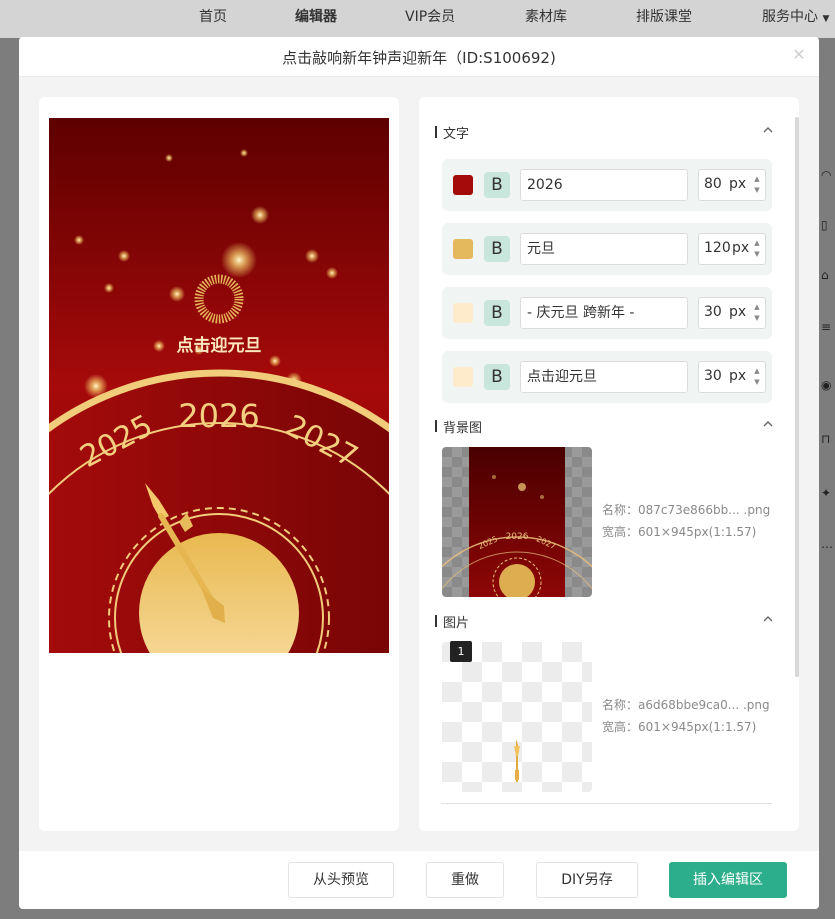 The height and width of the screenshot is (919, 835). Describe the element at coordinates (827, 350) in the screenshot. I see `background-toolbar: ◠ ▯ ⌂ ≡ ◉ ⊓ ✦ ⋯` at that location.